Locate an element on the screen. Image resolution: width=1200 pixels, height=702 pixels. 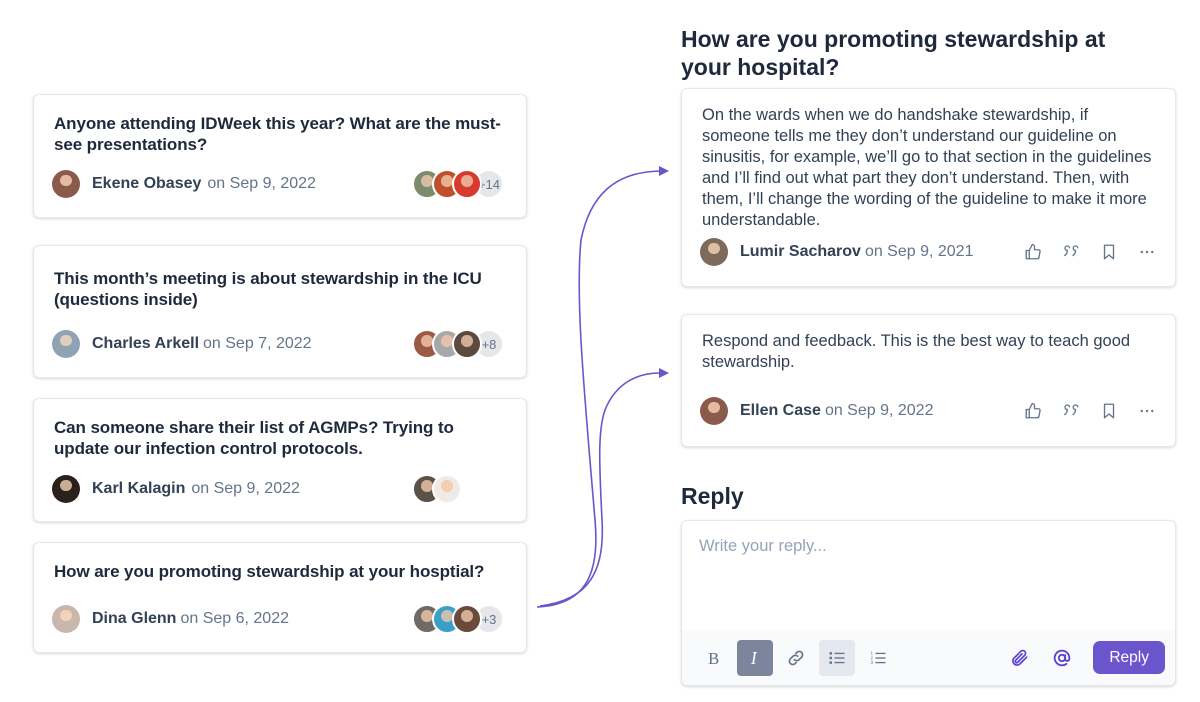
post-date: on Sep 6, 2022 is located at coordinates (234, 618).